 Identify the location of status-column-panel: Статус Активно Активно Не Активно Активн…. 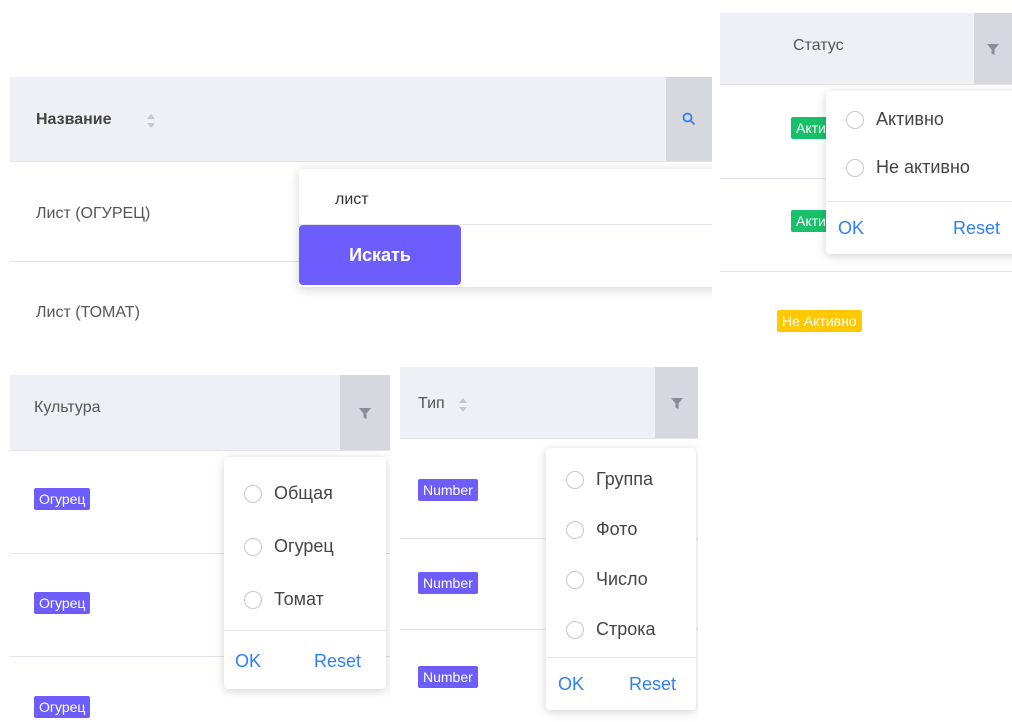
(866, 183).